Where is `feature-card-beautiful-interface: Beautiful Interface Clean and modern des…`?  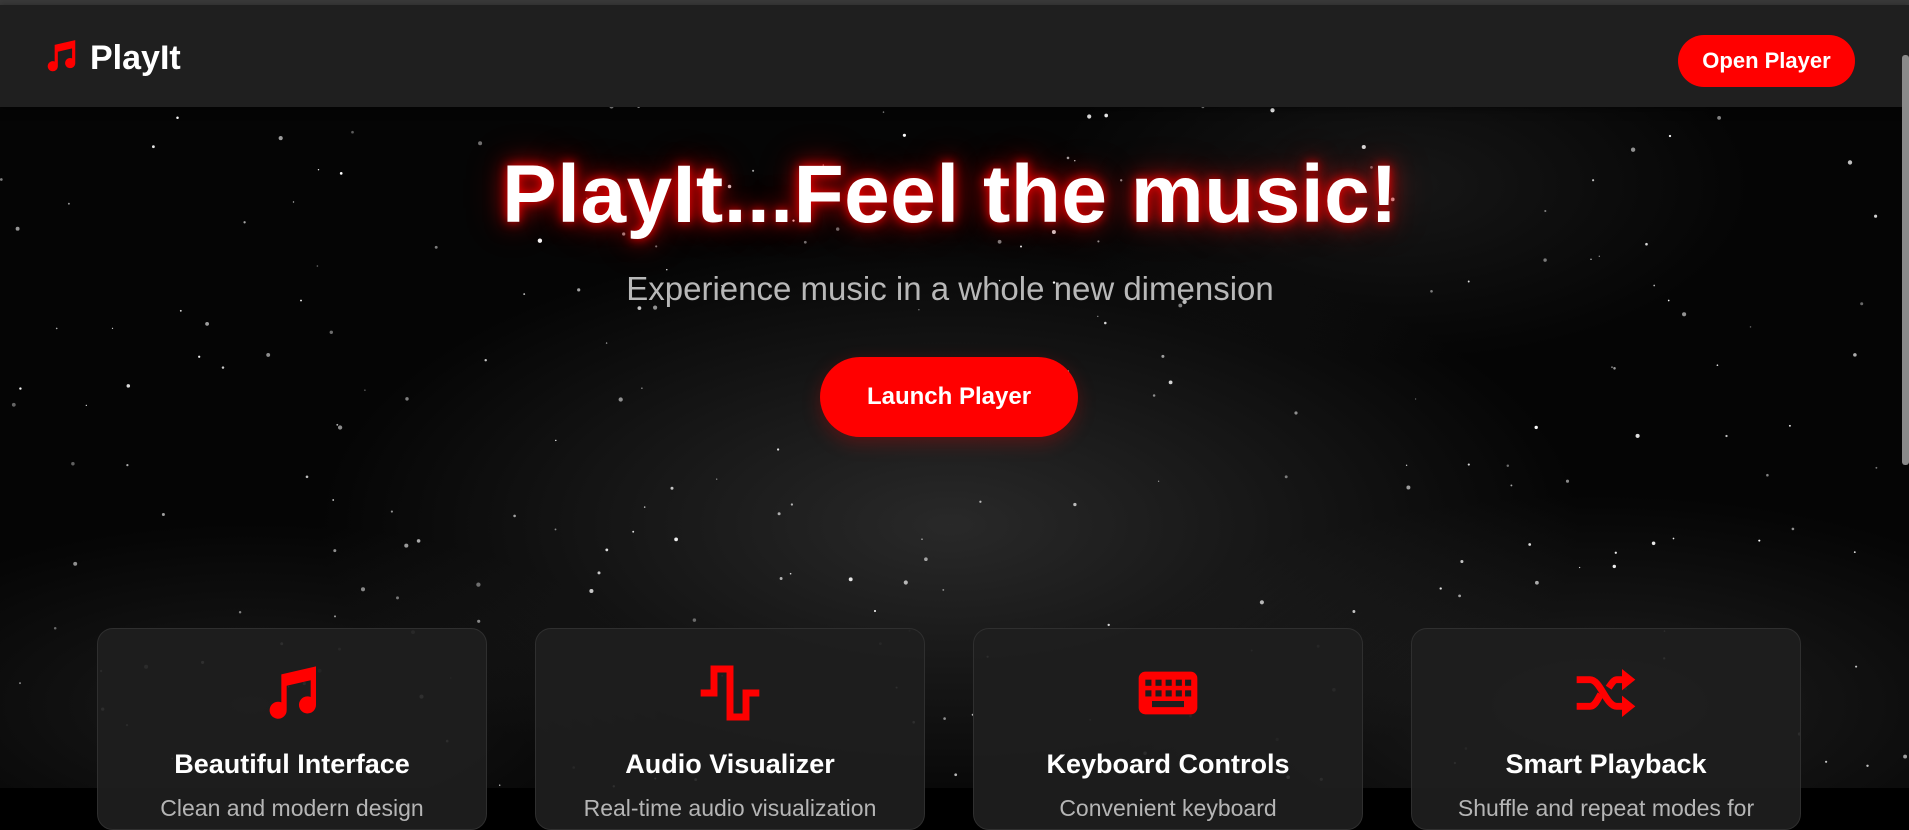
feature-card-beautiful-interface: Beautiful Interface Clean and modern des… is located at coordinates (292, 729).